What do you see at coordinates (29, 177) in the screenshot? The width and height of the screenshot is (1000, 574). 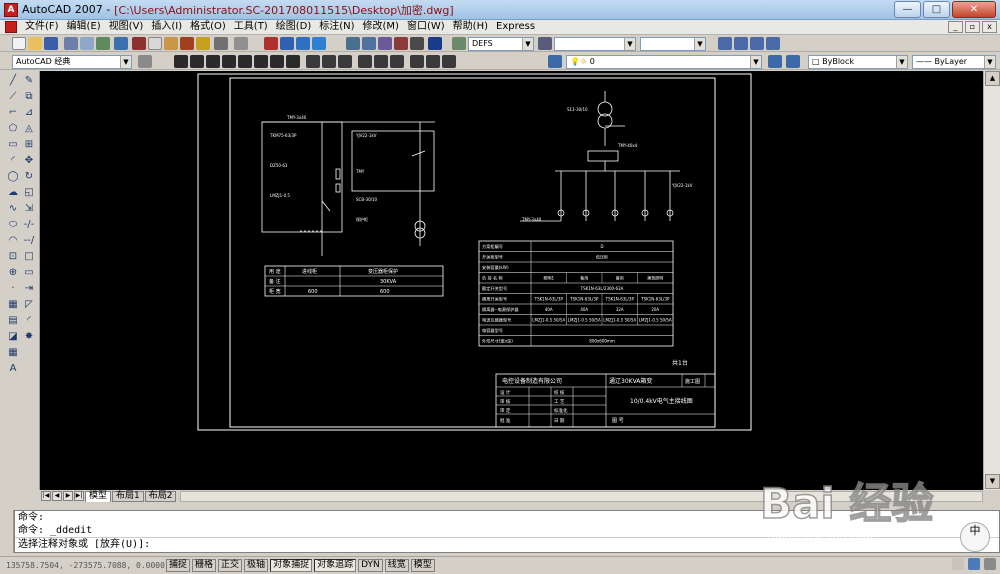 I see `rotate-icon: ↻` at bounding box center [29, 177].